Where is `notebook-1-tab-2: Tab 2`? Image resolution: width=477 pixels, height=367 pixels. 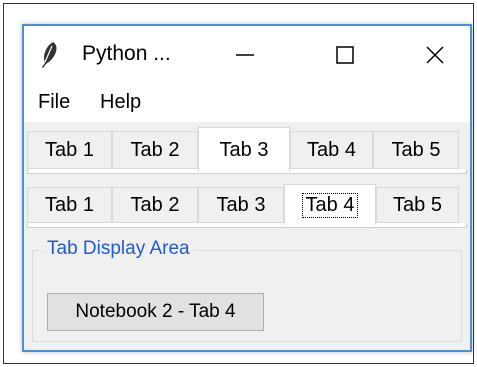
notebook-1-tab-2: Tab 2 is located at coordinates (155, 150).